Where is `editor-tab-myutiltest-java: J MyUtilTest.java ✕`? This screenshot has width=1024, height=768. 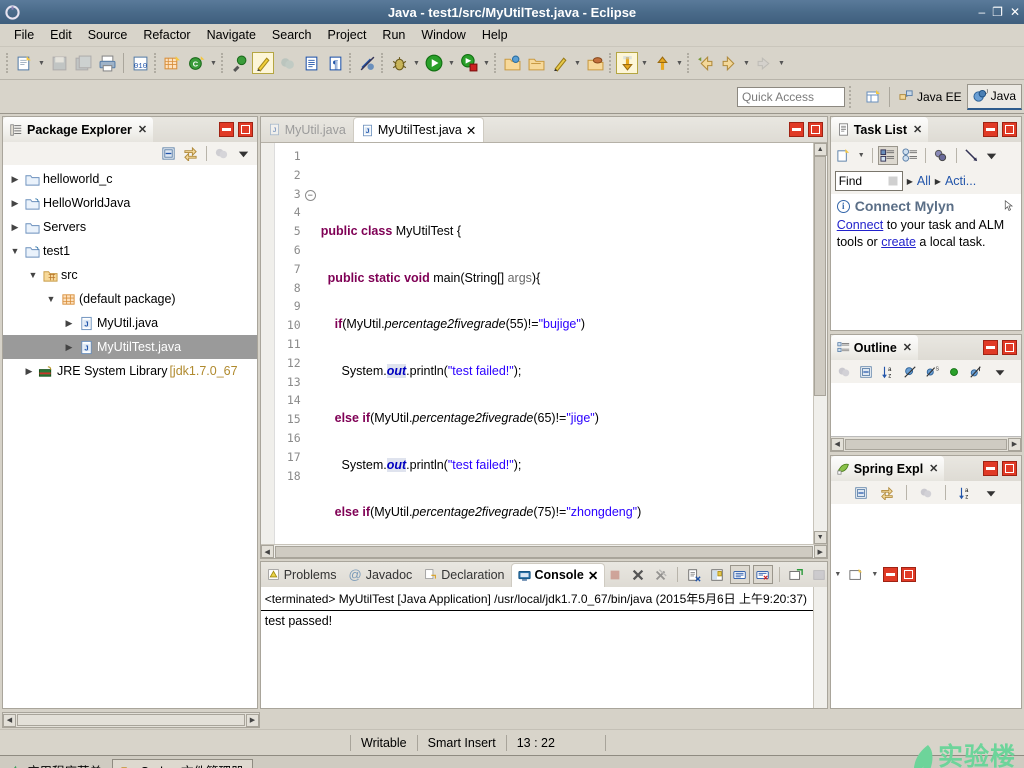 editor-tab-myutiltest-java: J MyUtilTest.java ✕ is located at coordinates (418, 129).